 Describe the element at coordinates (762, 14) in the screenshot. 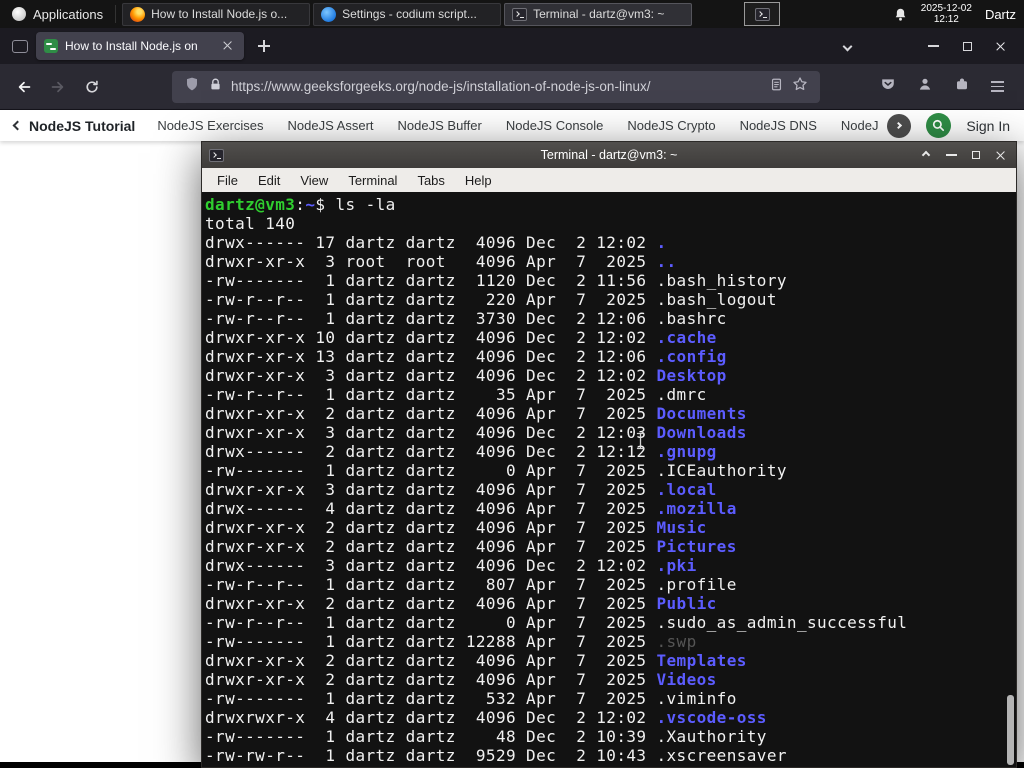

I see `tray-icon` at that location.